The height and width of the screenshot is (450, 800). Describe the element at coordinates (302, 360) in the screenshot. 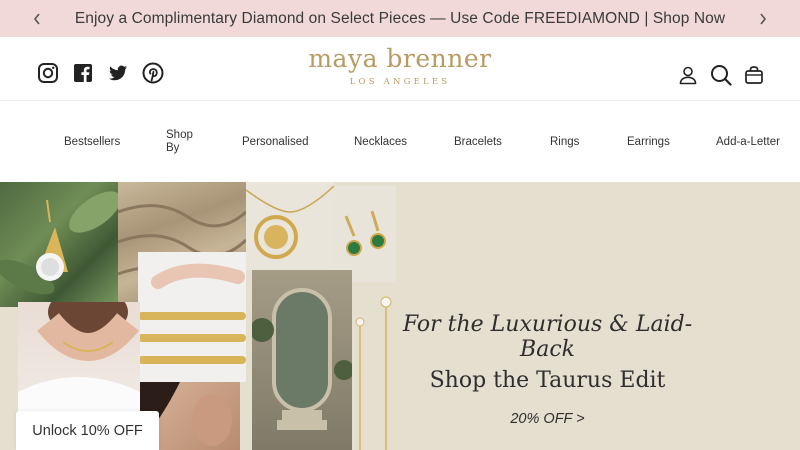

I see `pool-photo` at that location.